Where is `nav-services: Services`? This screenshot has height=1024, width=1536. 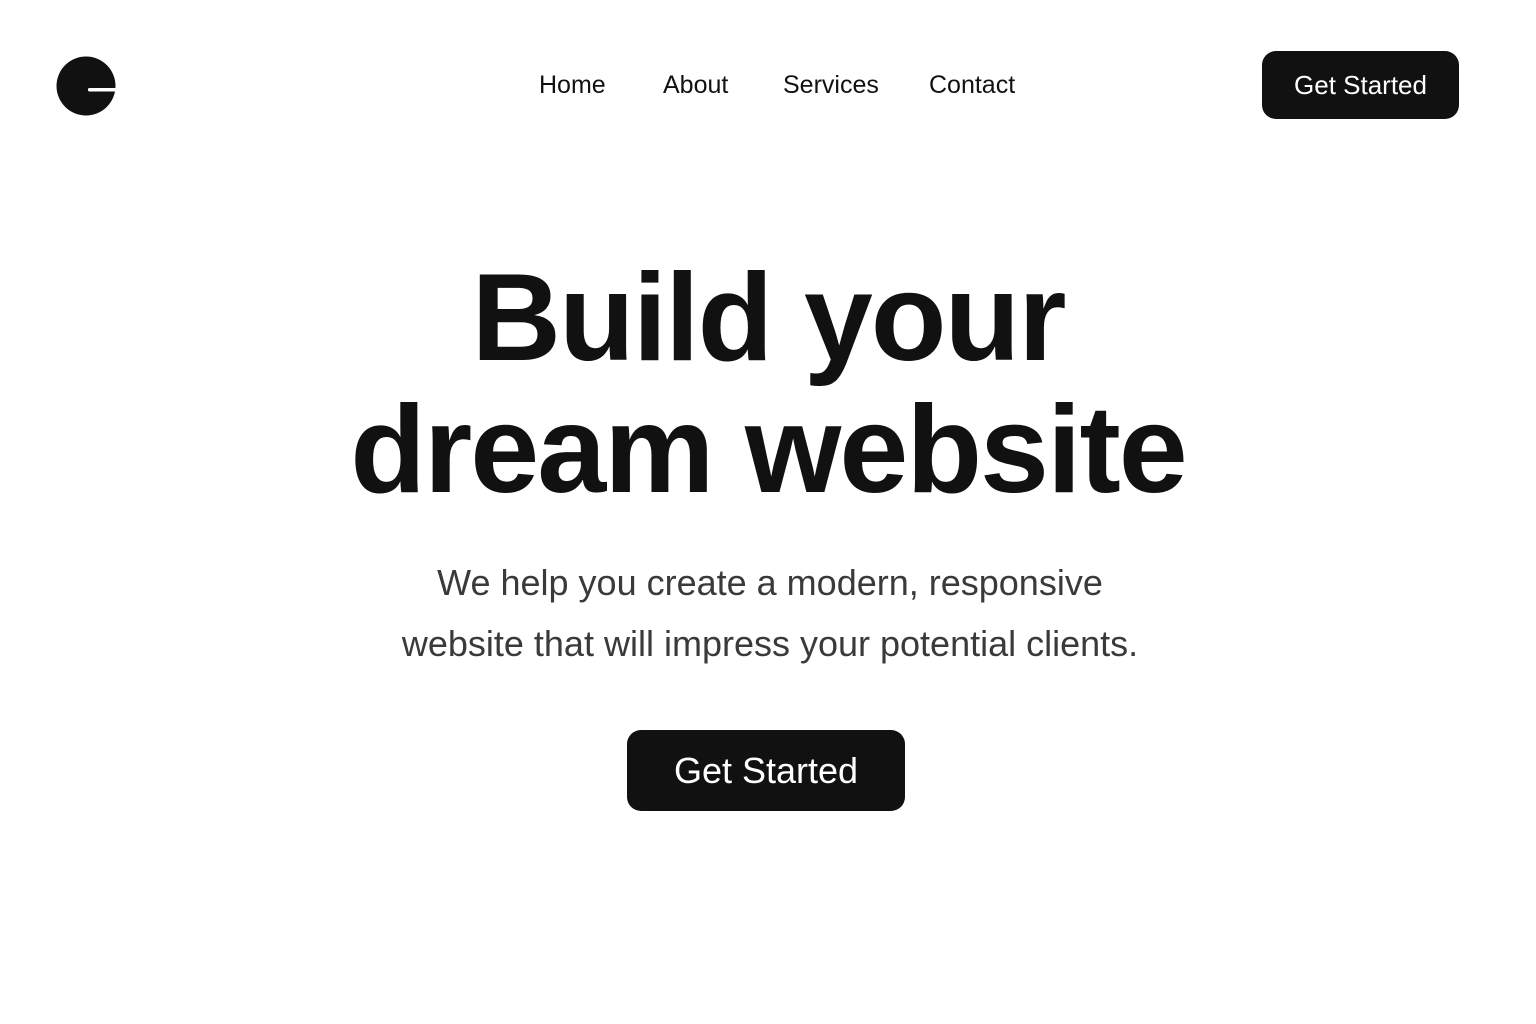 nav-services: Services is located at coordinates (831, 85).